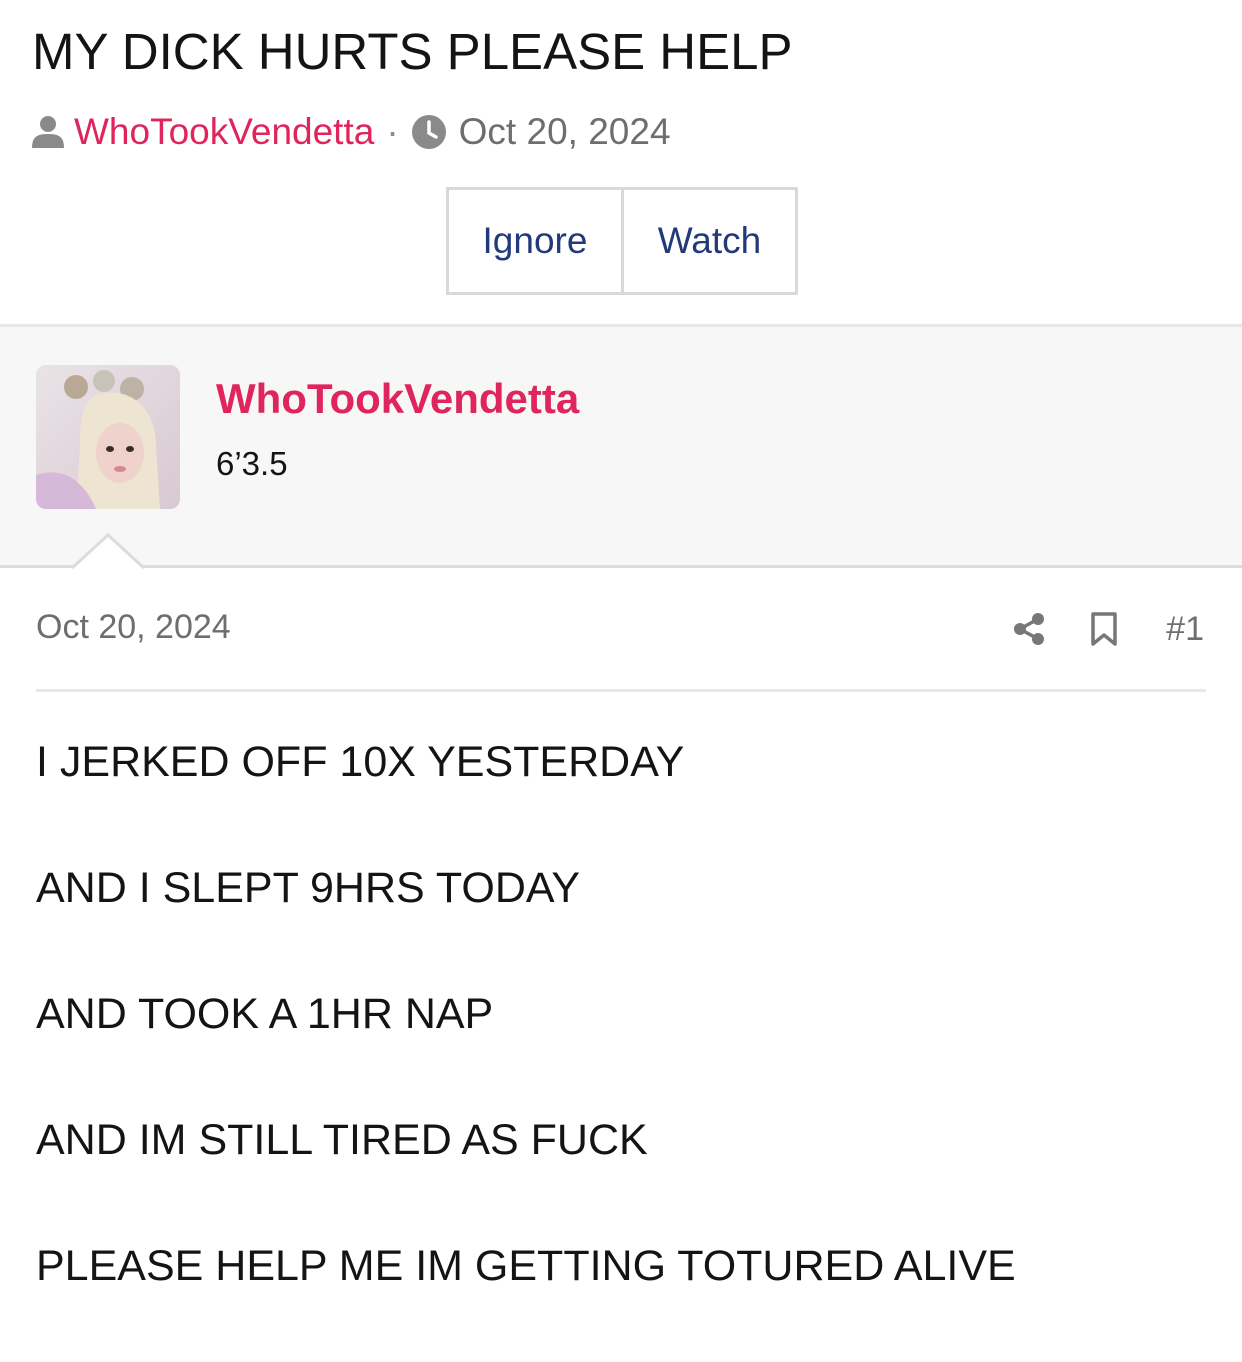 The height and width of the screenshot is (1362, 1242). I want to click on user-title: 6’3.5, so click(252, 463).